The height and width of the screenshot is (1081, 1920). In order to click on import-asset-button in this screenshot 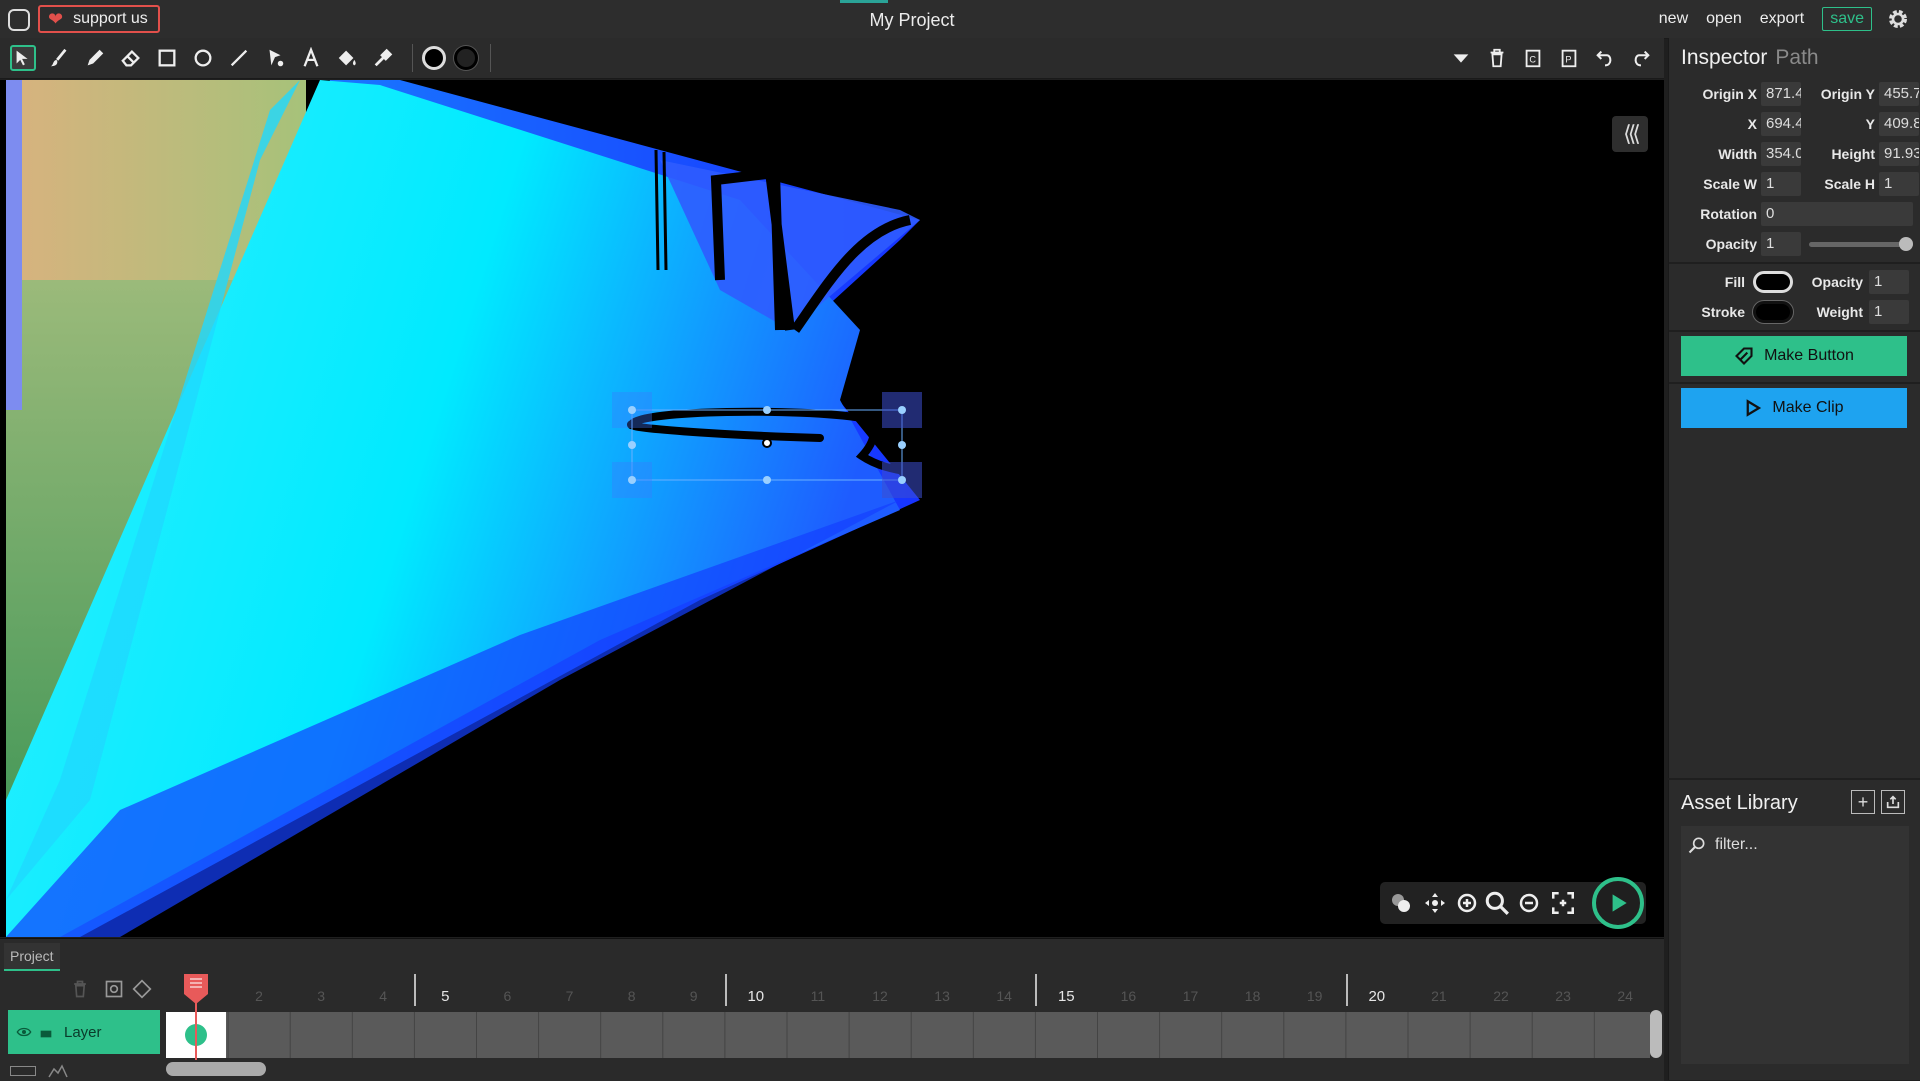, I will do `click(1893, 802)`.